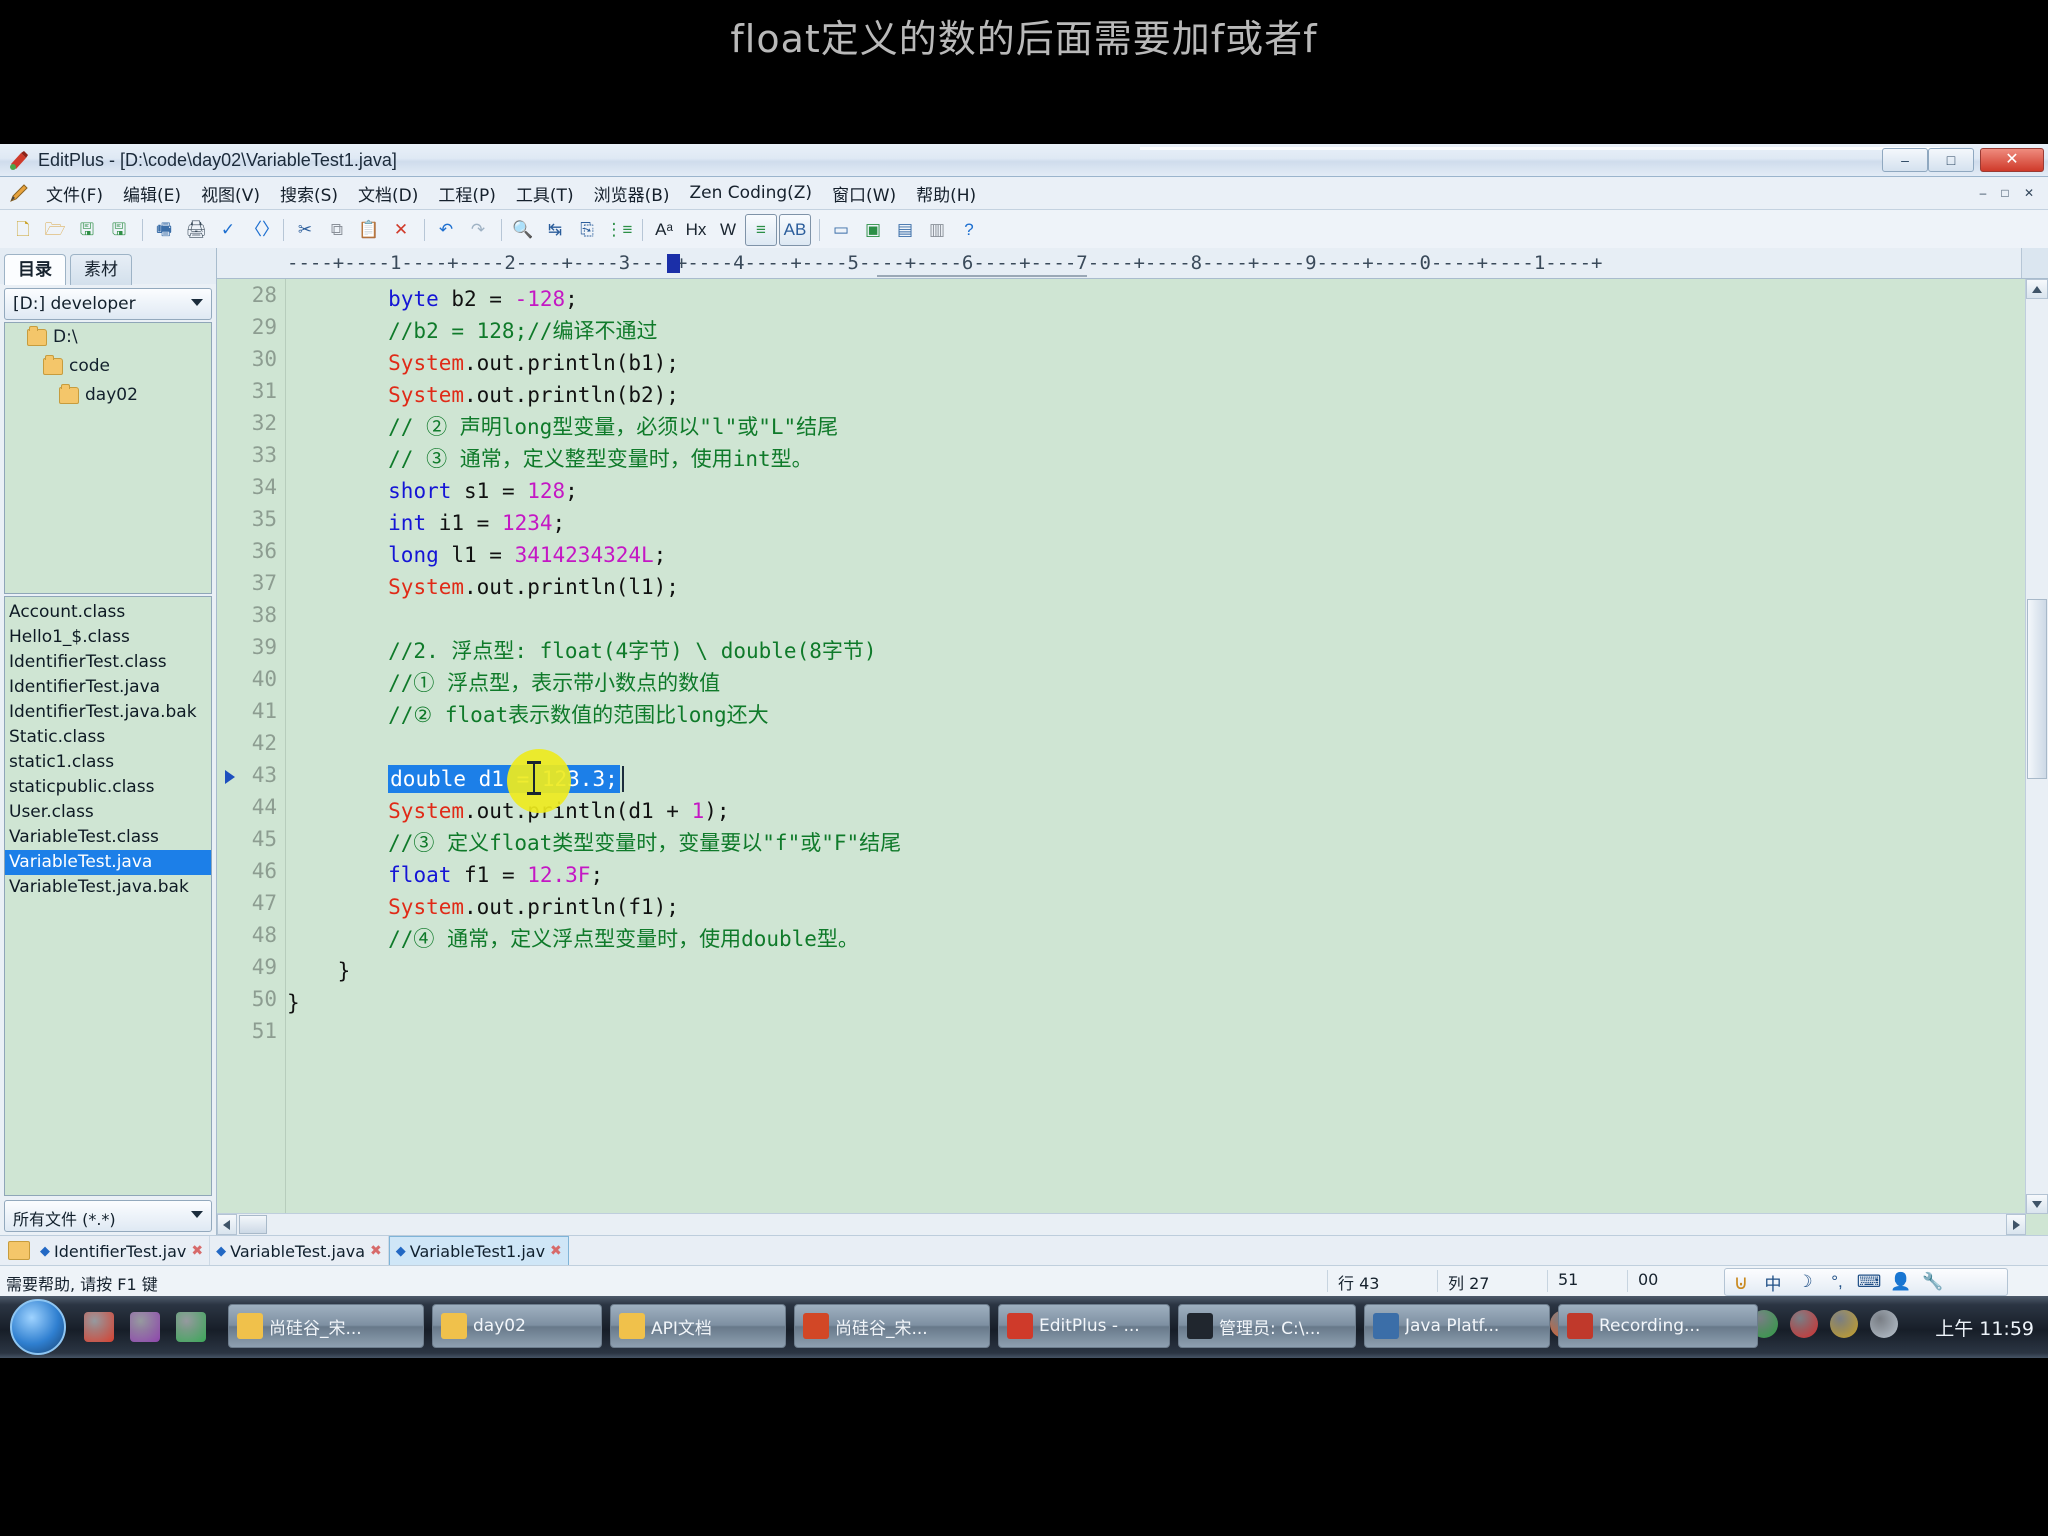  Describe the element at coordinates (108, 304) in the screenshot. I see `drive-select: [D:] developer` at that location.